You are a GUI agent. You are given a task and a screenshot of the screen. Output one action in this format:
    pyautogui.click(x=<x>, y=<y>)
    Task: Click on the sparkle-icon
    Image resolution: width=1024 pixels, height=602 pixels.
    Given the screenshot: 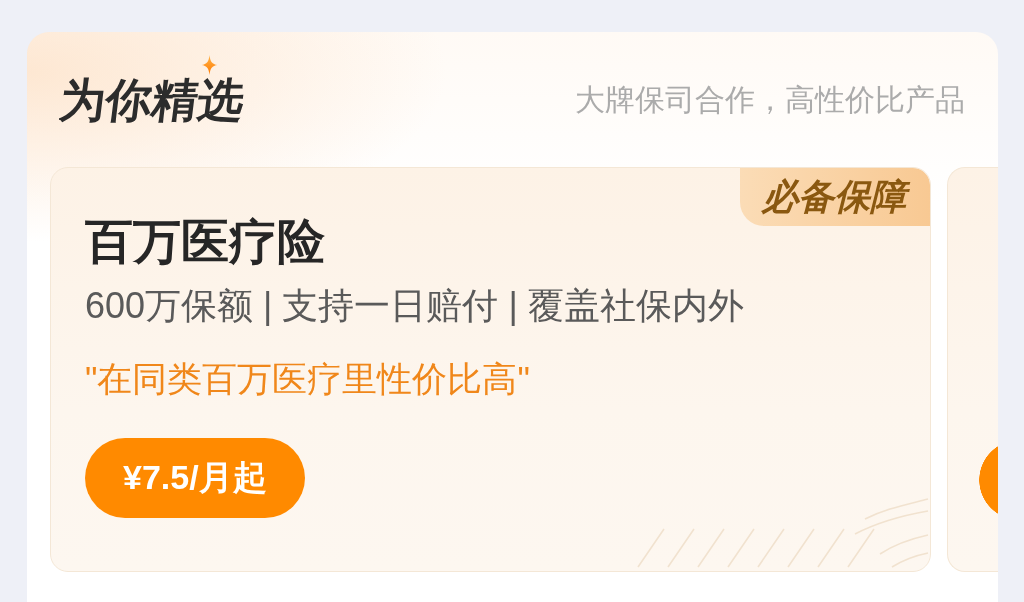 What is the action you would take?
    pyautogui.click(x=209, y=65)
    